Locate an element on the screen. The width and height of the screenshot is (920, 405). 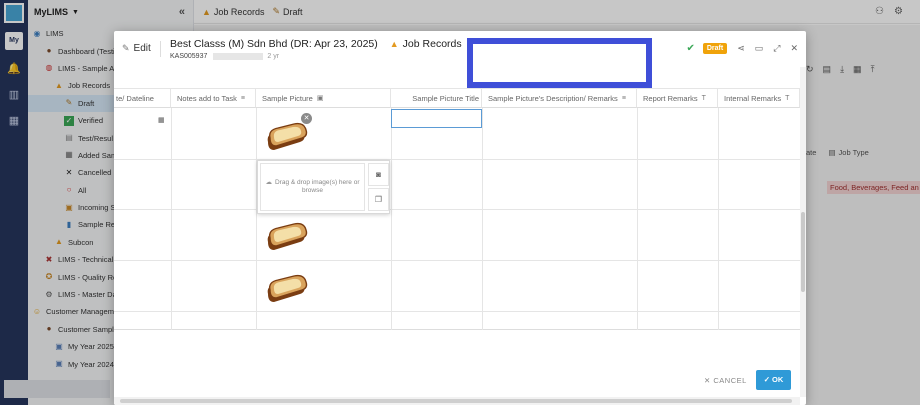
copy-icon: ❐ is located at coordinates (378, 199).